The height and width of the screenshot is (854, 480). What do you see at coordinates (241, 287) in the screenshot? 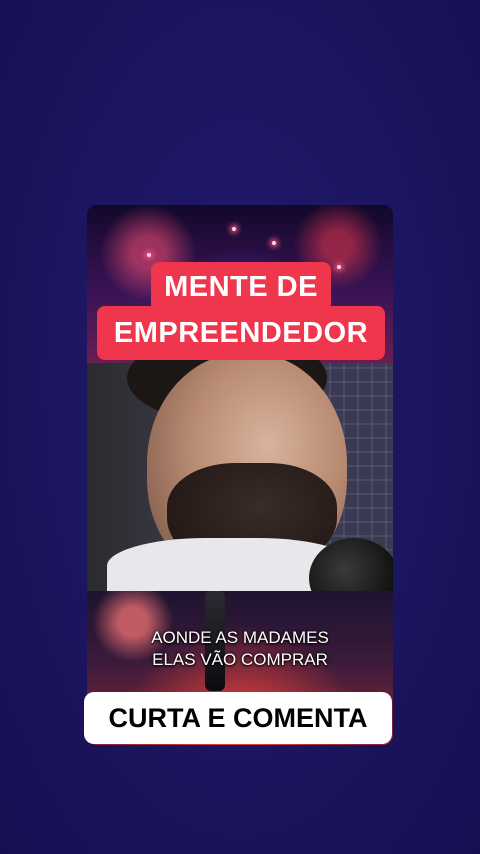
I see `title-line-1: MENTE DE` at bounding box center [241, 287].